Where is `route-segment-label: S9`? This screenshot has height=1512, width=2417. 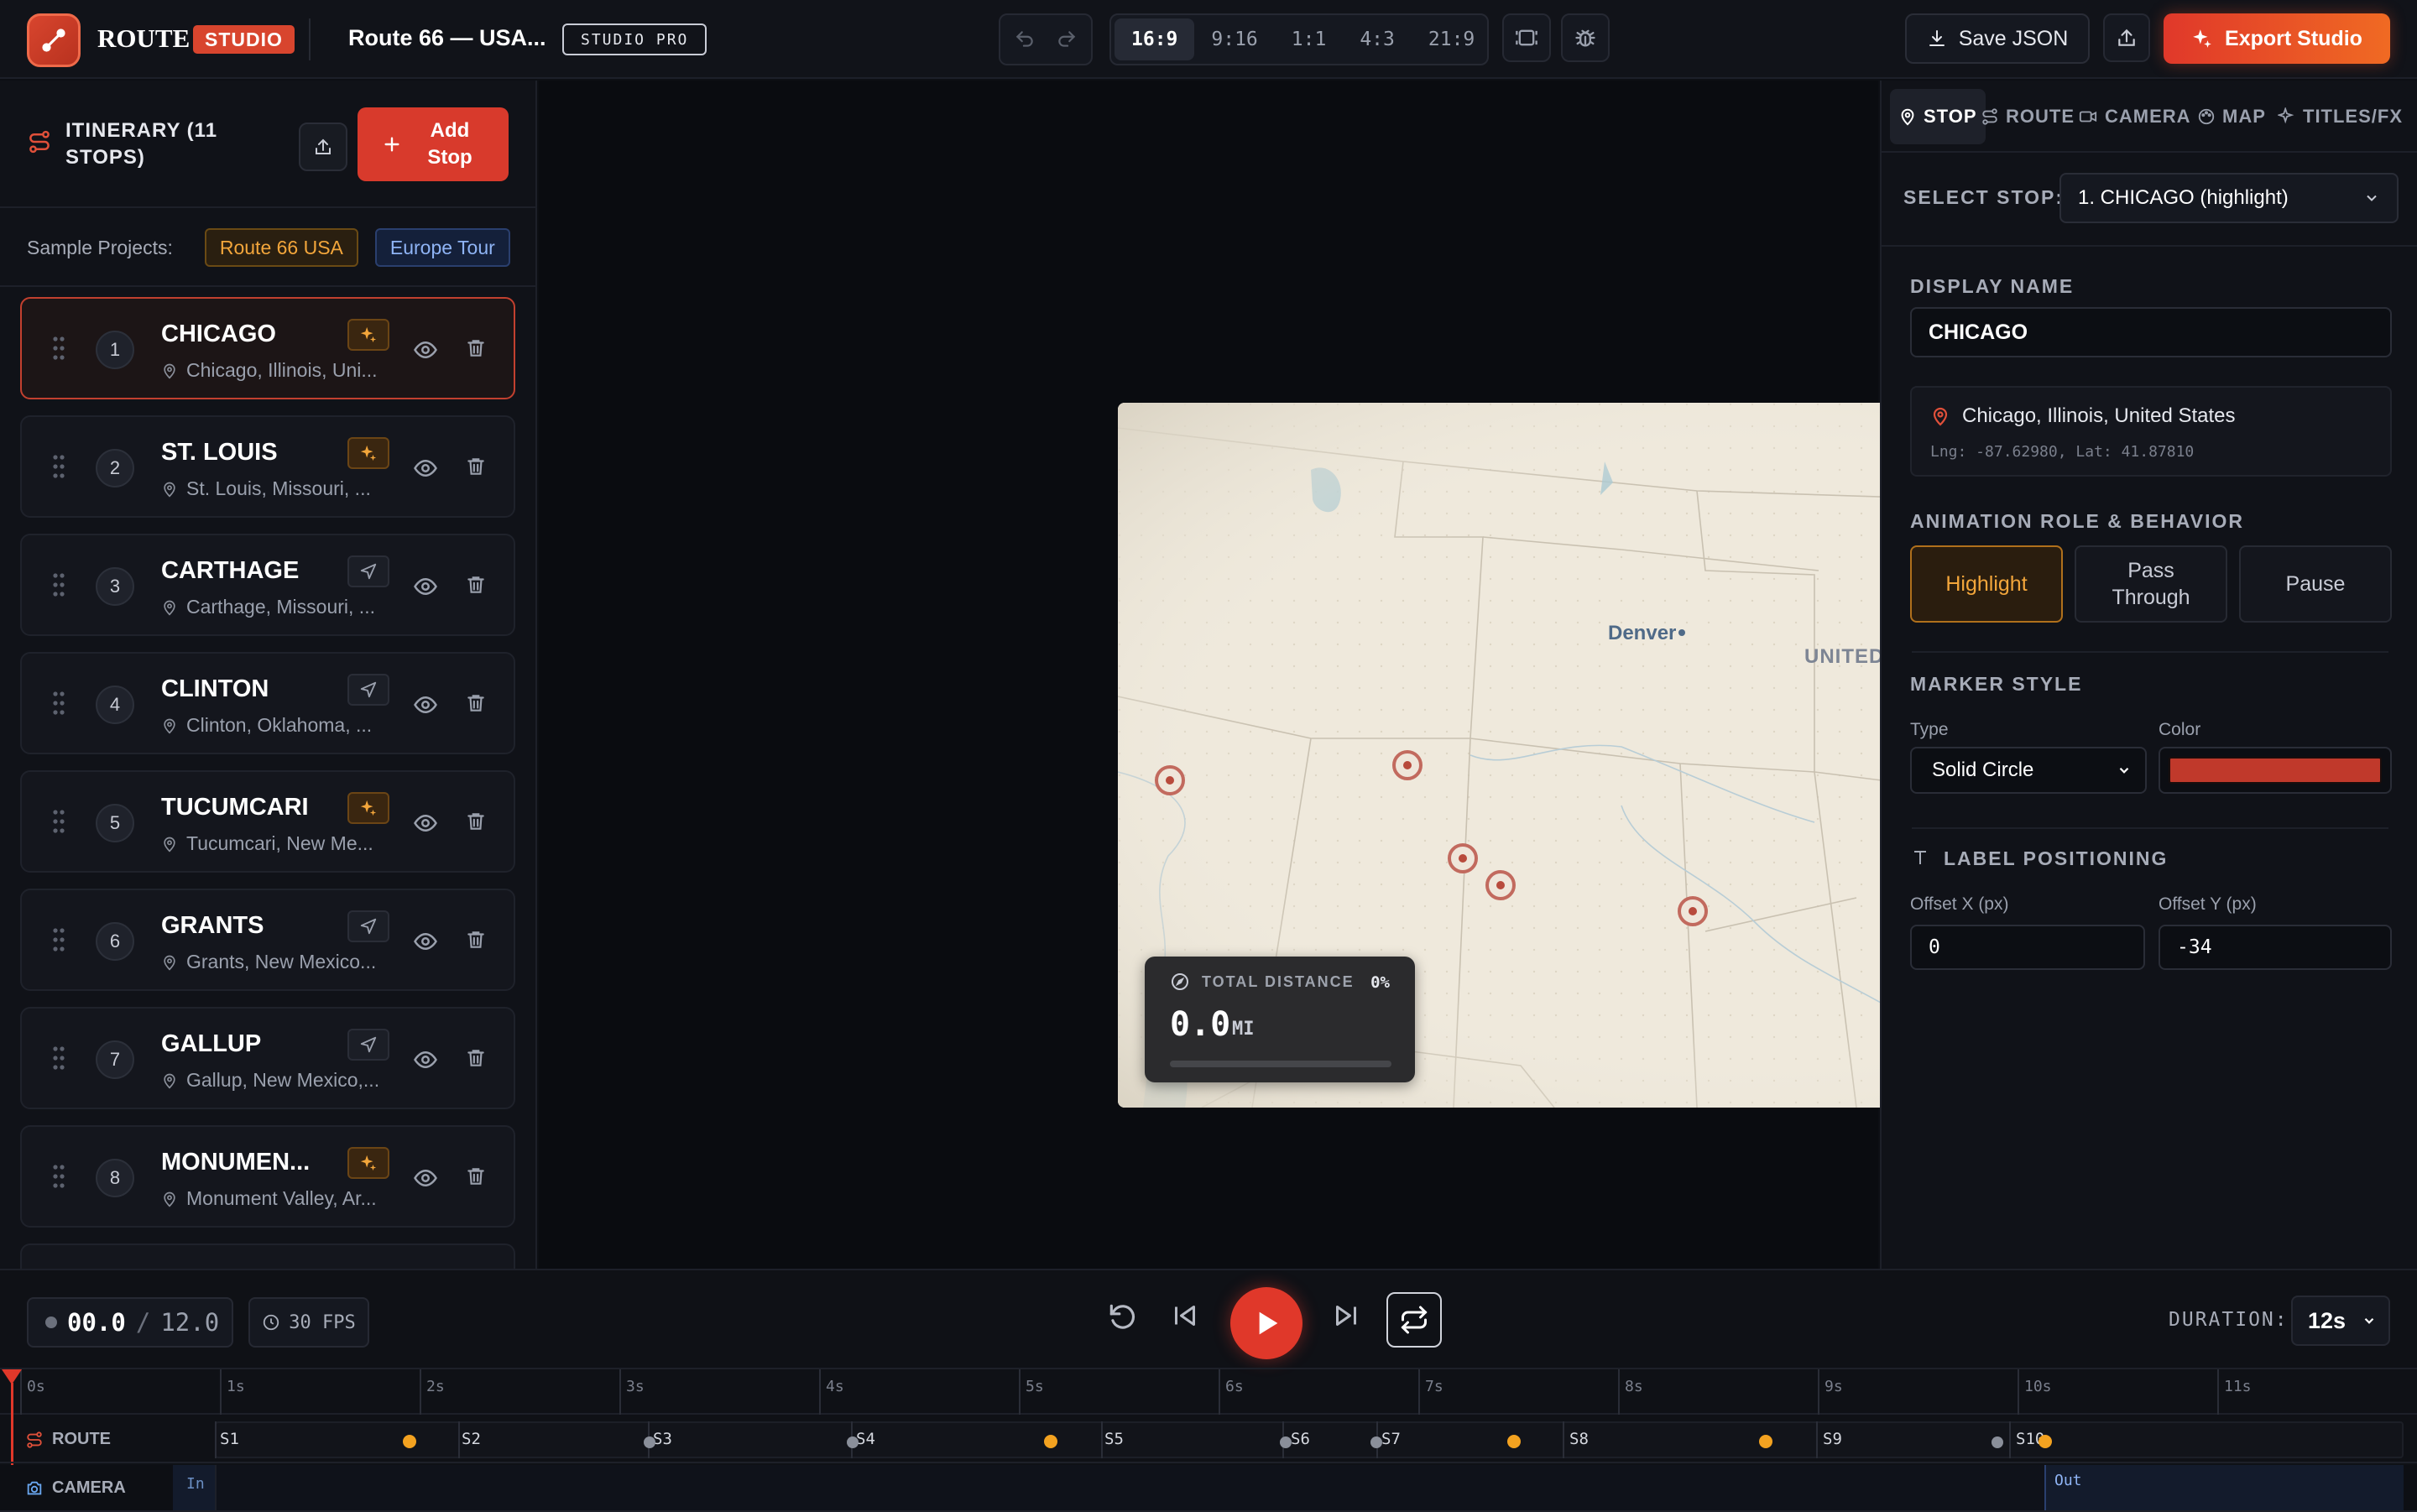
route-segment-label: S9 is located at coordinates (1832, 1439).